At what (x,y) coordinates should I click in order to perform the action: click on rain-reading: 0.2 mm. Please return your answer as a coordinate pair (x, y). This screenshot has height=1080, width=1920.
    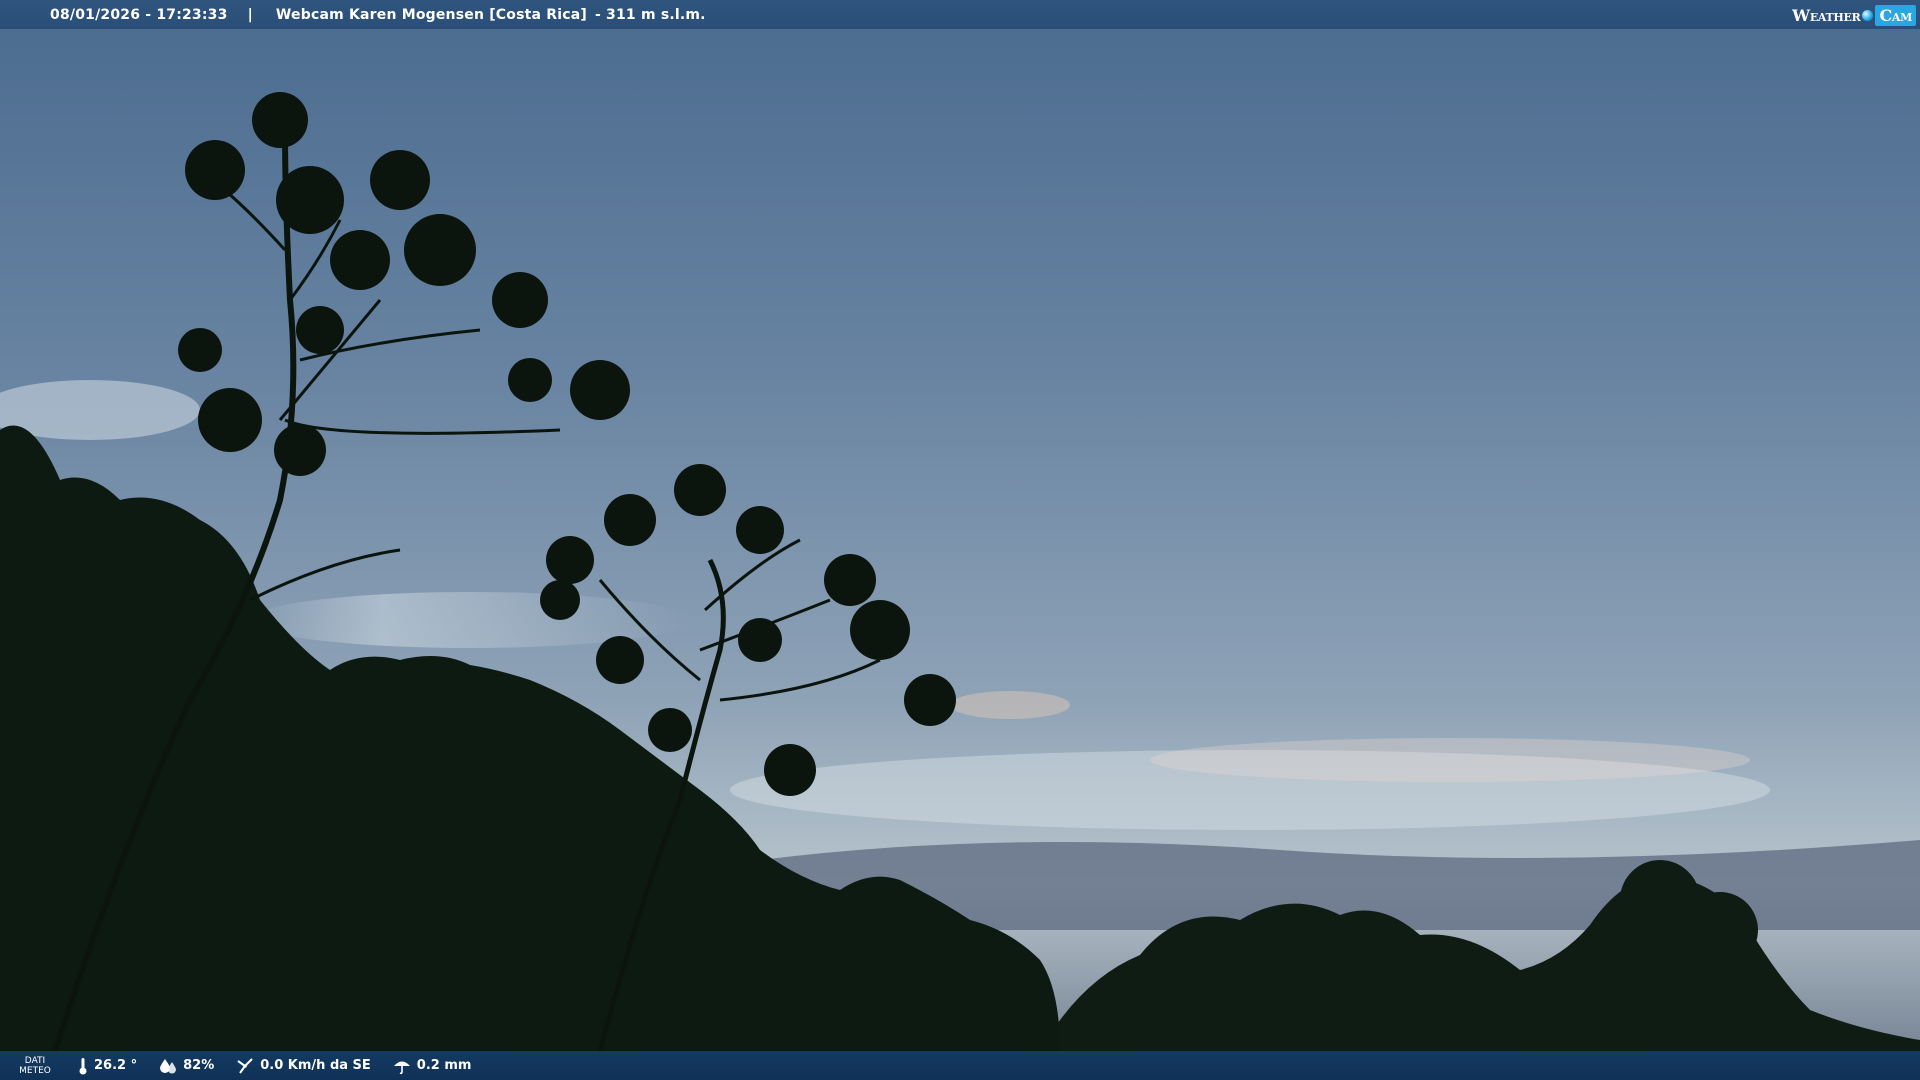
    Looking at the image, I should click on (432, 1066).